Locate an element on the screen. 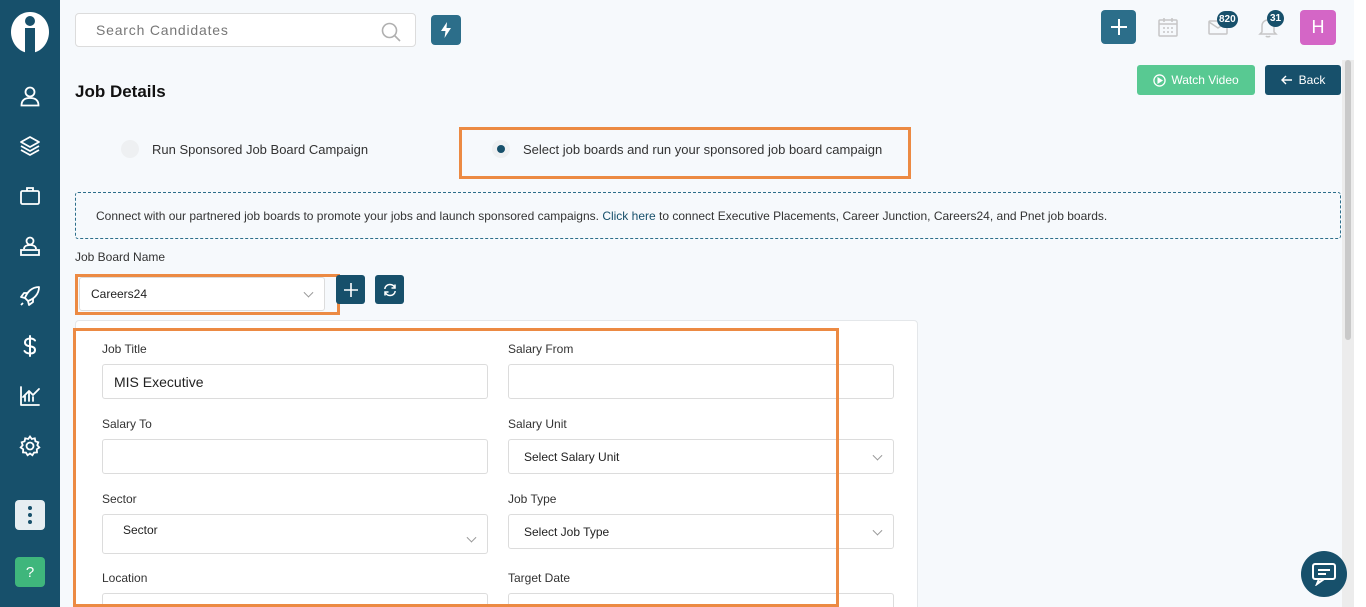  radio-run-sponsored is located at coordinates (130, 149).